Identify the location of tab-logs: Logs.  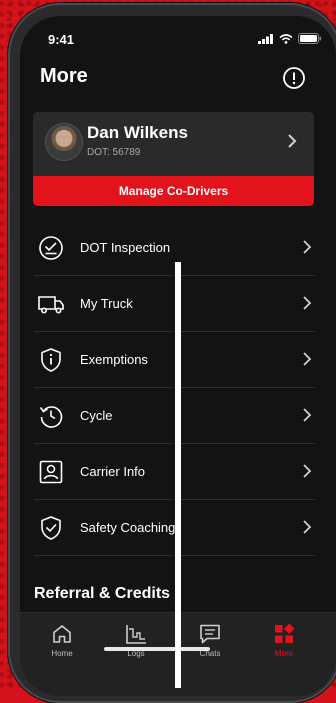
(136, 640).